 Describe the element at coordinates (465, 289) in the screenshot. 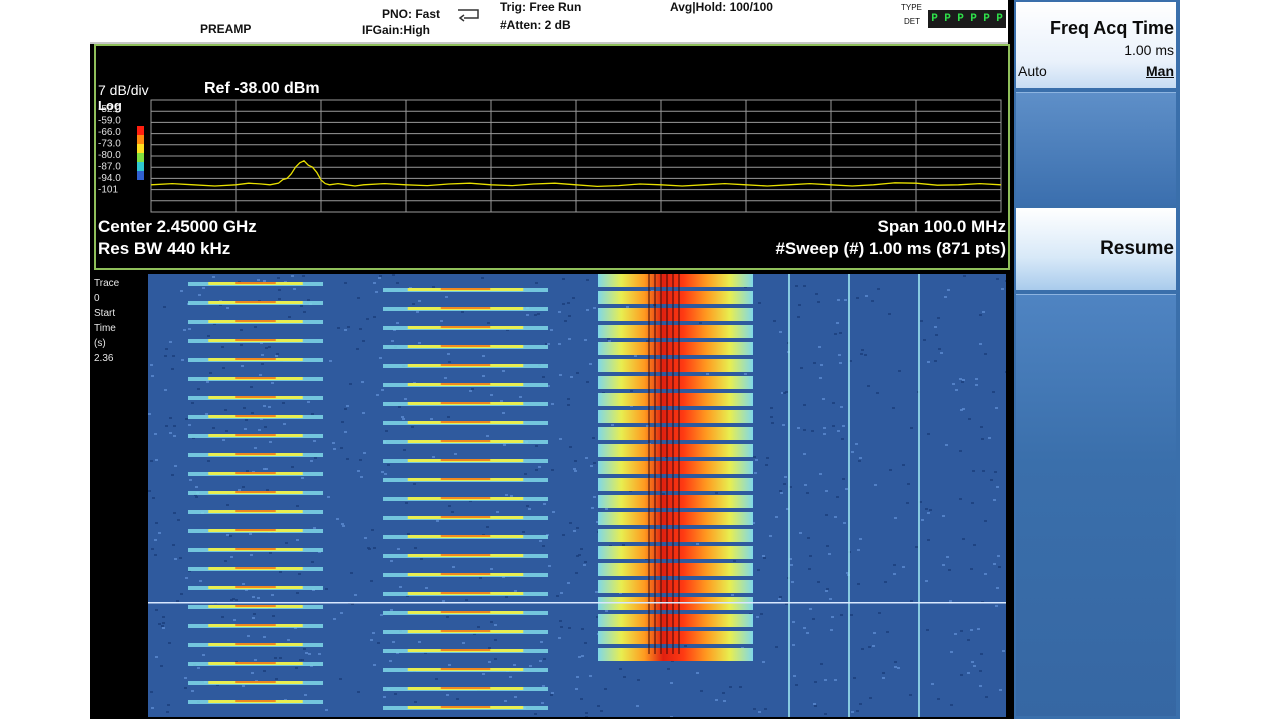

I see `burst-hot` at that location.